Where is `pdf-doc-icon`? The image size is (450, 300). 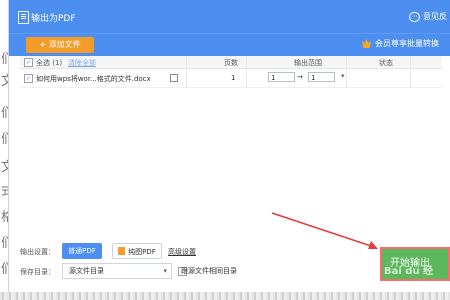
pdf-doc-icon is located at coordinates (23, 17).